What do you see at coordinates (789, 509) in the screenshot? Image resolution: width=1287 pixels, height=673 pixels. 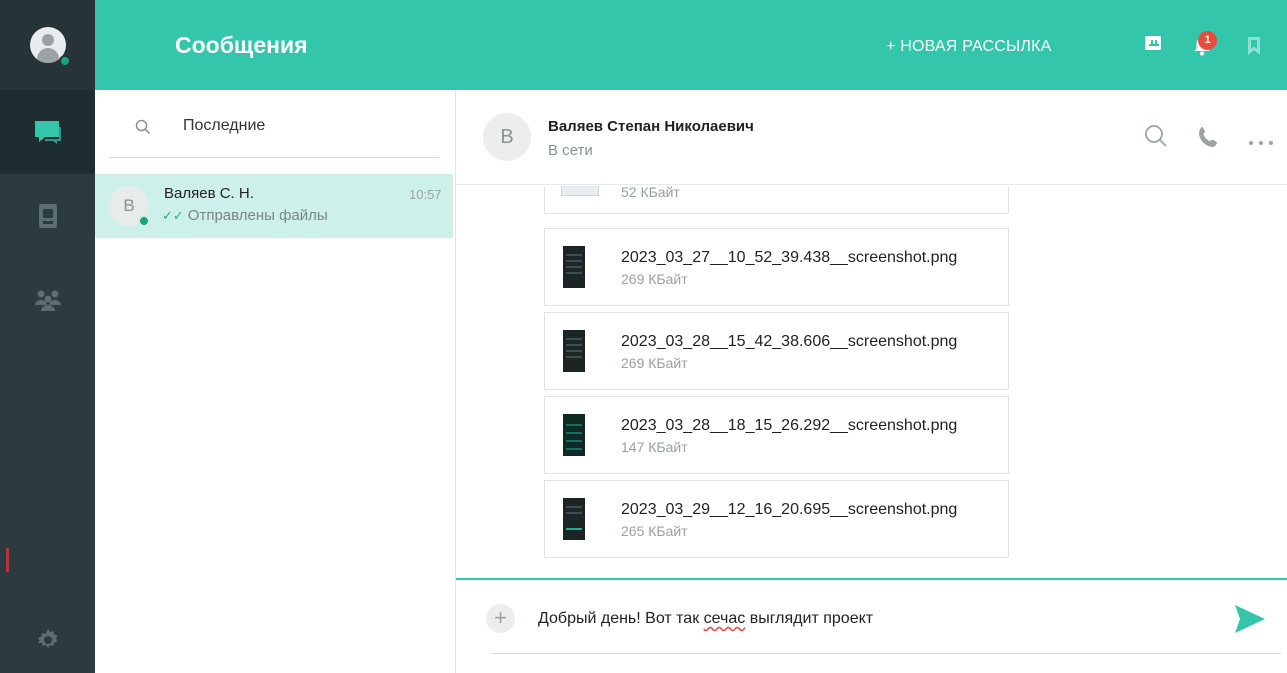 I see `file-name: 2023_03_29__12_16_20.695__screenshot.png` at bounding box center [789, 509].